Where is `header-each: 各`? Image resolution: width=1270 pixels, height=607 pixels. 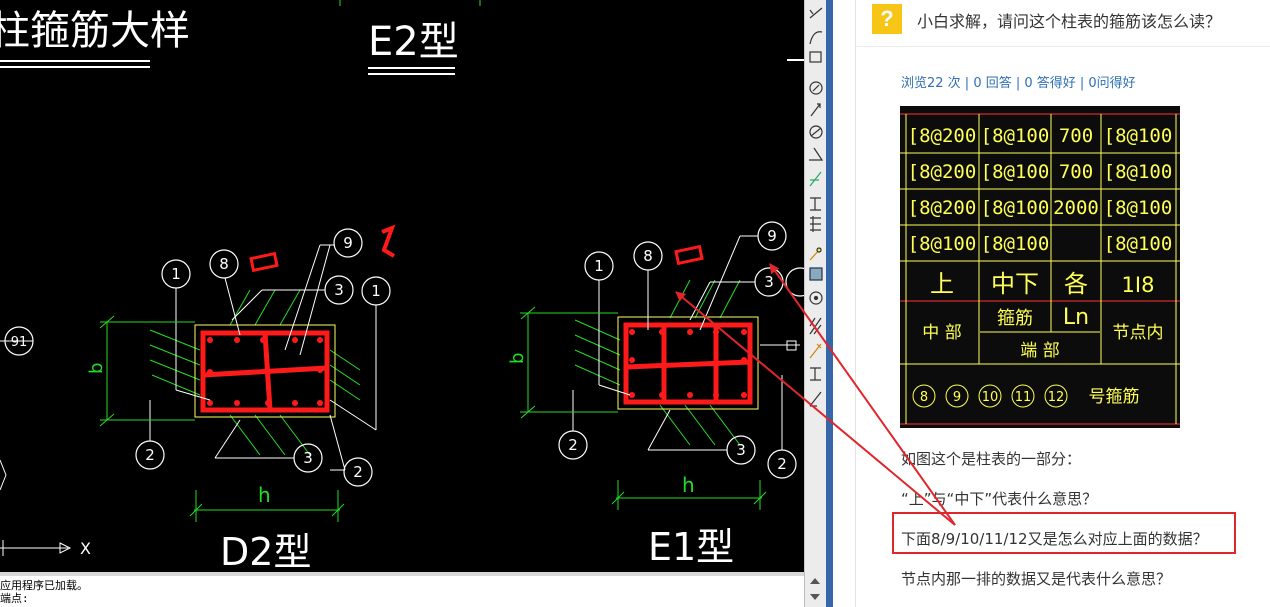 header-each: 各 is located at coordinates (1076, 284).